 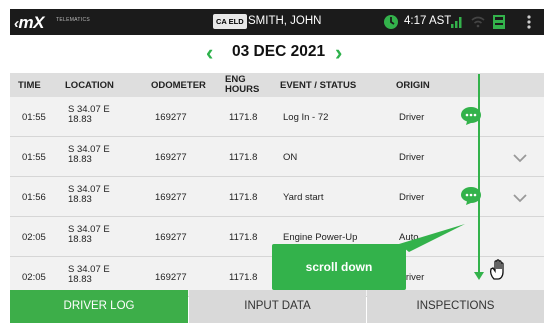 I want to click on status-time: 4:17 AST, so click(x=428, y=21).